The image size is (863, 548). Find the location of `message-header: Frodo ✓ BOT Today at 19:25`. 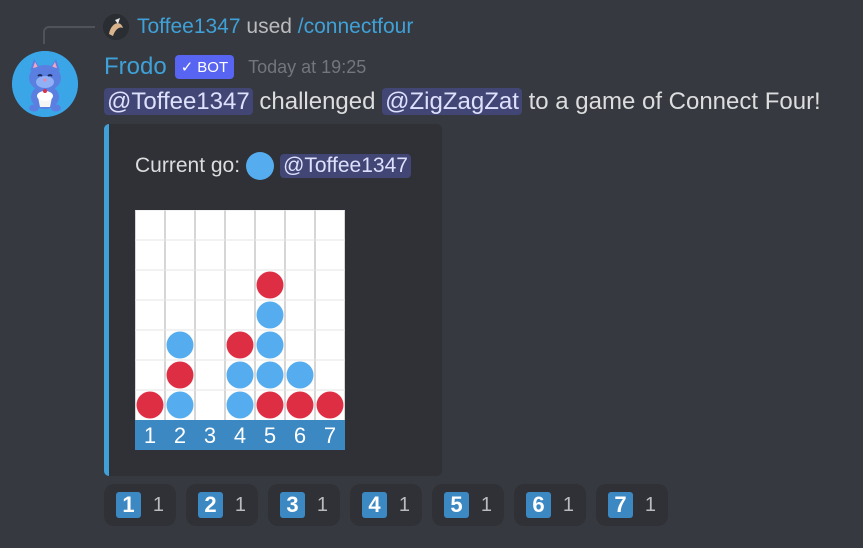

message-header: Frodo ✓ BOT Today at 19:25 is located at coordinates (235, 67).